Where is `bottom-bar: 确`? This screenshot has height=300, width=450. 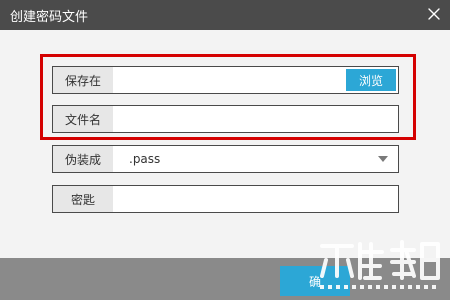
bottom-bar: 确 is located at coordinates (225, 279).